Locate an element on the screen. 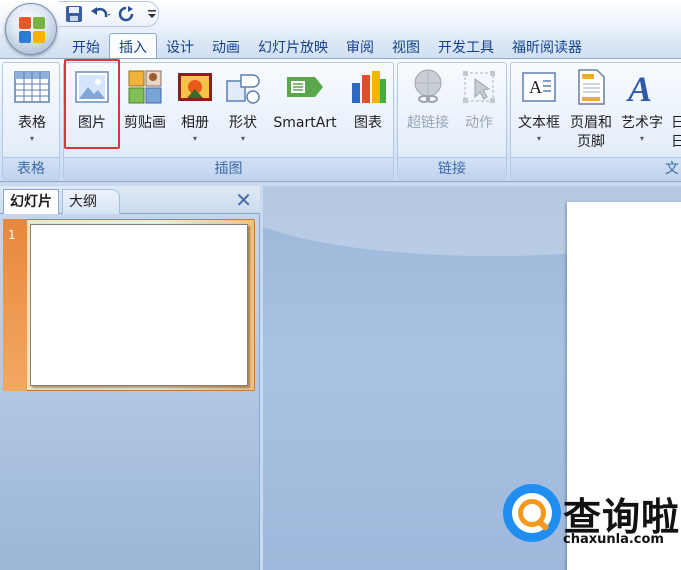 The height and width of the screenshot is (570, 681). table-button: 表格 ▾ is located at coordinates (32, 106).